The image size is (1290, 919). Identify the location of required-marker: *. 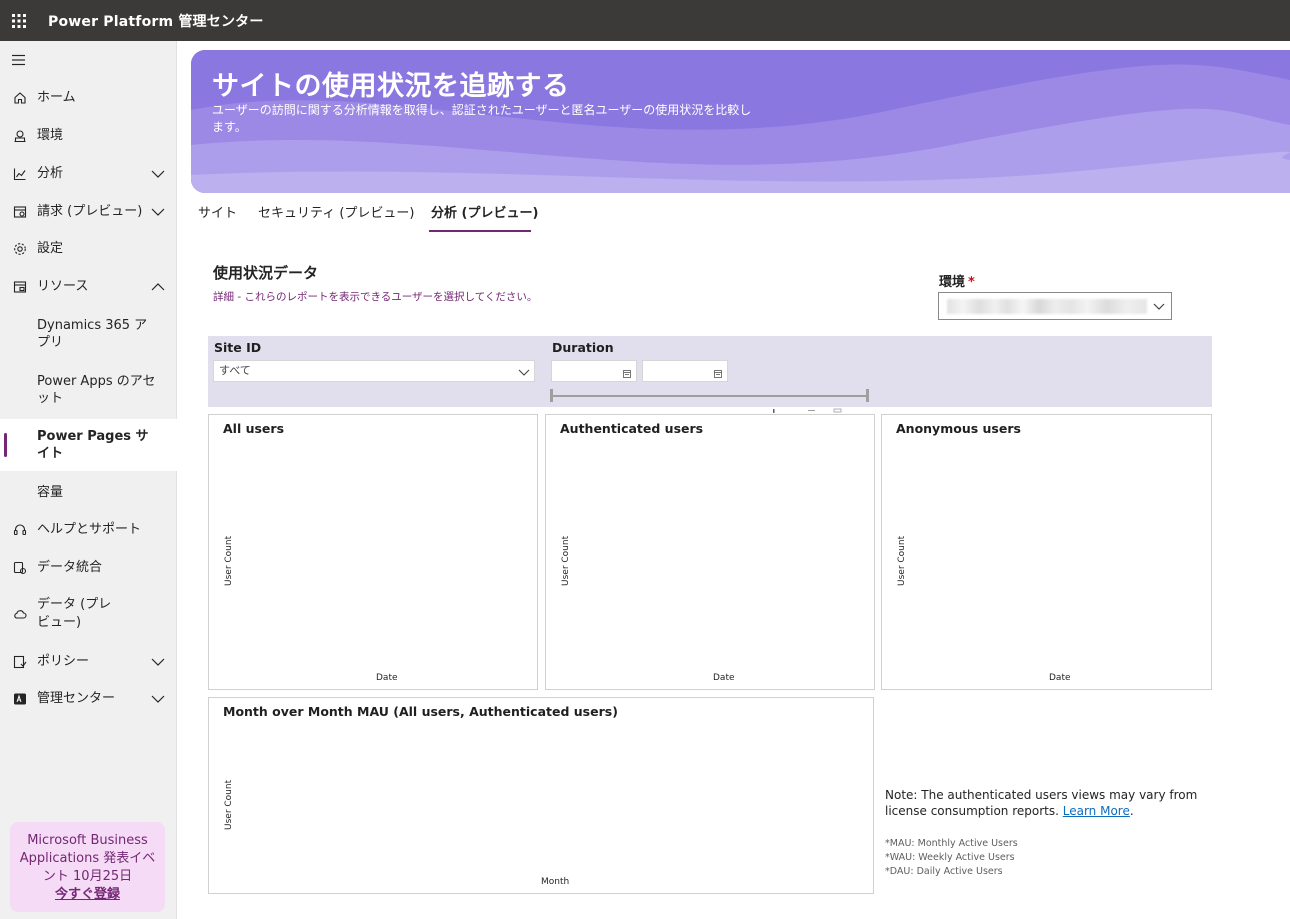
(971, 282).